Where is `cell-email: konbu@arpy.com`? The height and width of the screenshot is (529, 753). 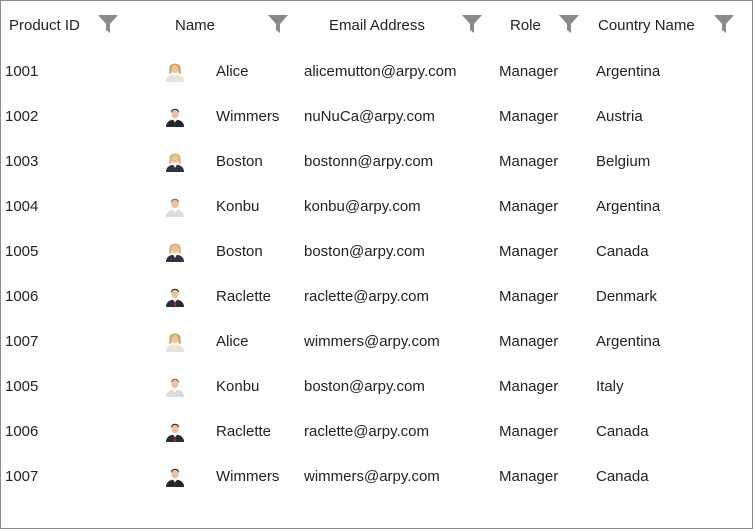
cell-email: konbu@arpy.com is located at coordinates (362, 206).